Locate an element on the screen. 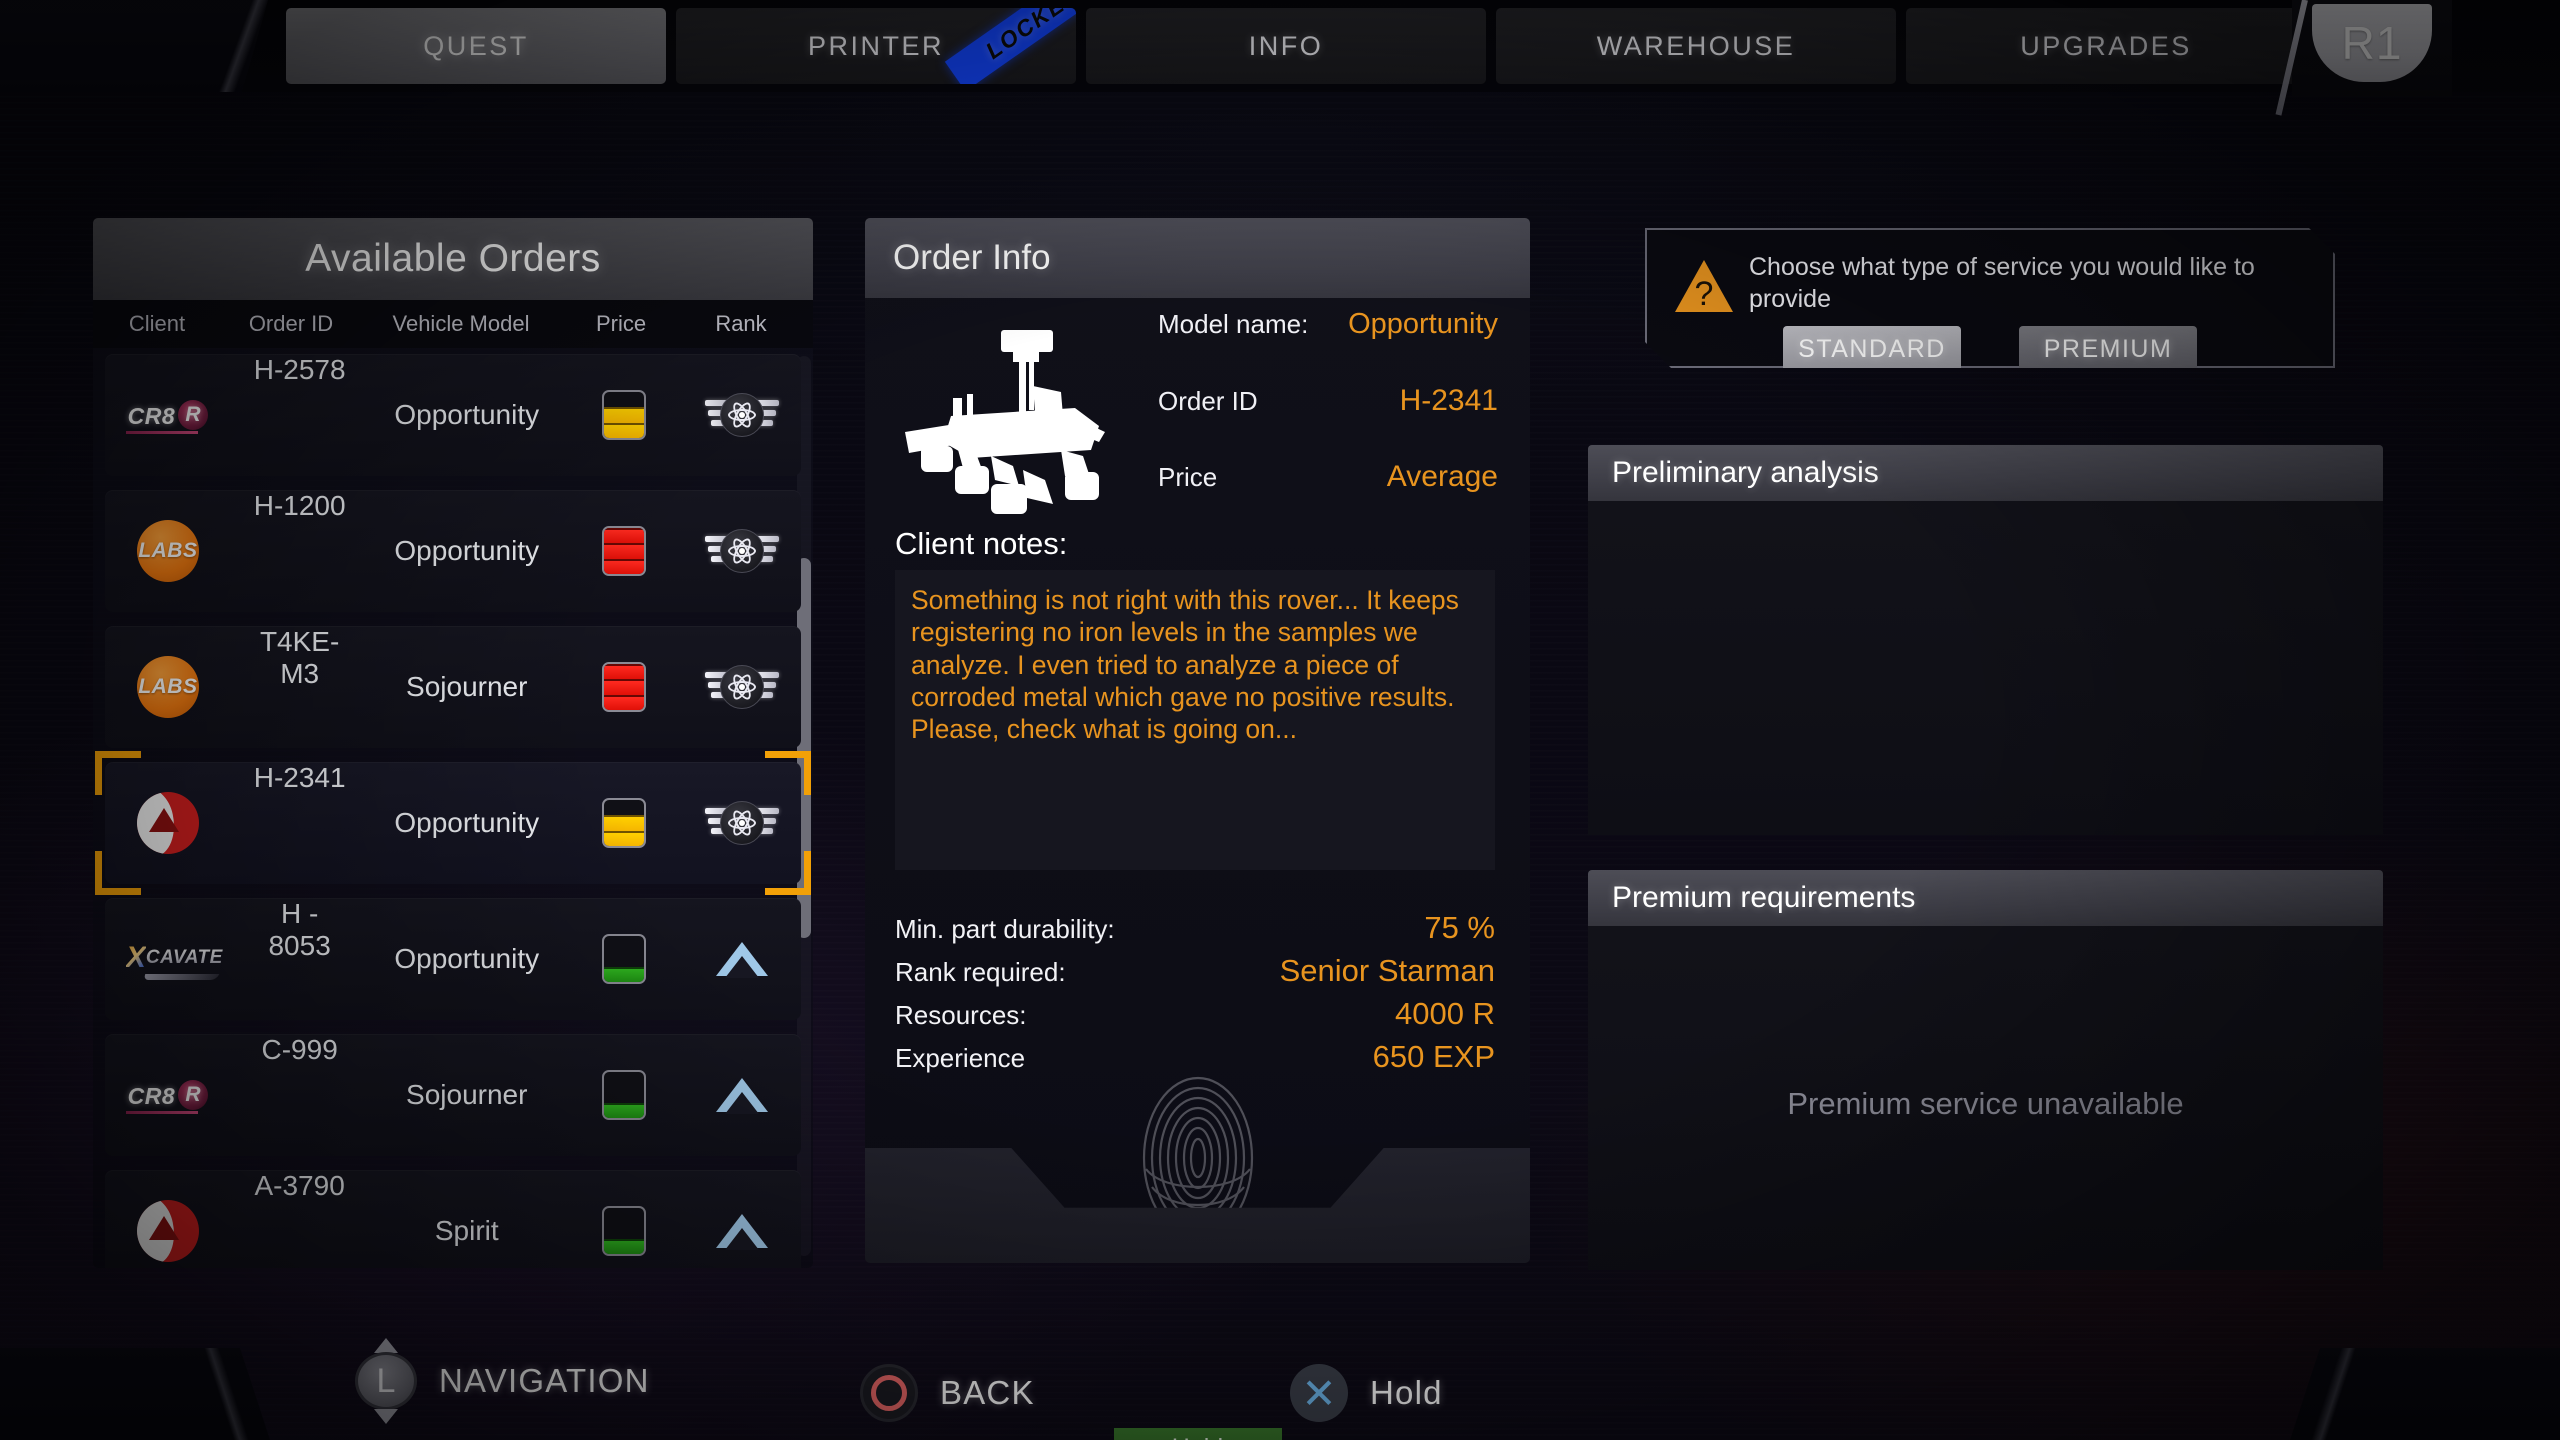 This screenshot has width=2560, height=1440. tab-upgrades: UPGRADES is located at coordinates (2106, 46).